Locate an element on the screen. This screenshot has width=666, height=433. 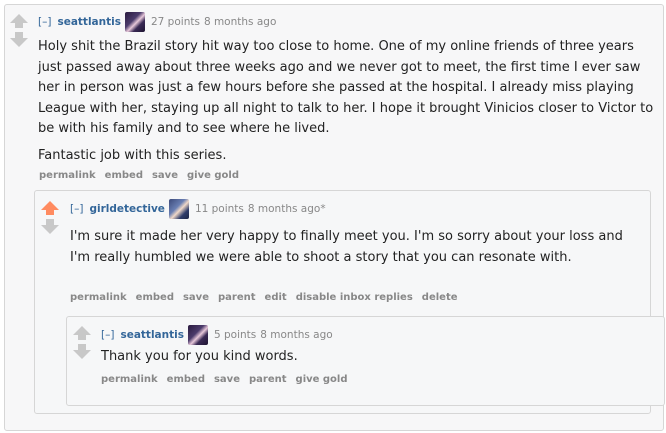
comment-1-tagline: [–] seattlantis 27 points 8 months ago is located at coordinates (157, 22).